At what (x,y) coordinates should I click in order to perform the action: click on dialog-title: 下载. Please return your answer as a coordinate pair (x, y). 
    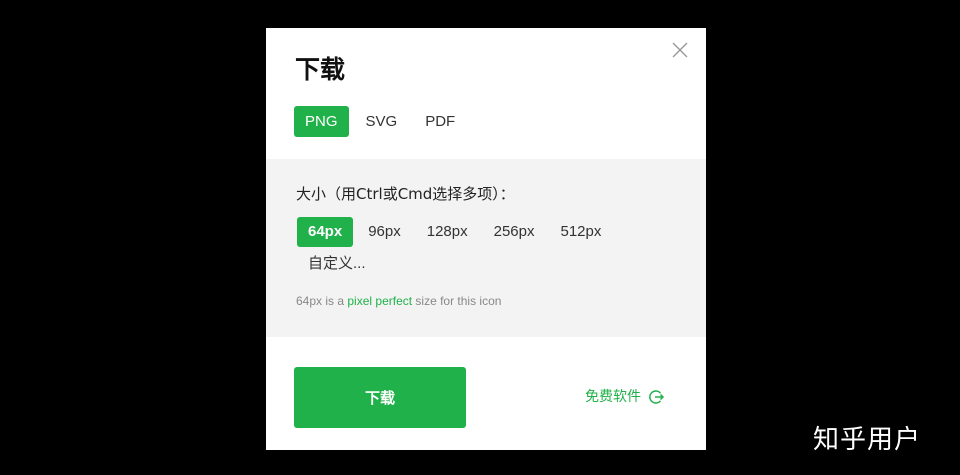
    Looking at the image, I should click on (320, 69).